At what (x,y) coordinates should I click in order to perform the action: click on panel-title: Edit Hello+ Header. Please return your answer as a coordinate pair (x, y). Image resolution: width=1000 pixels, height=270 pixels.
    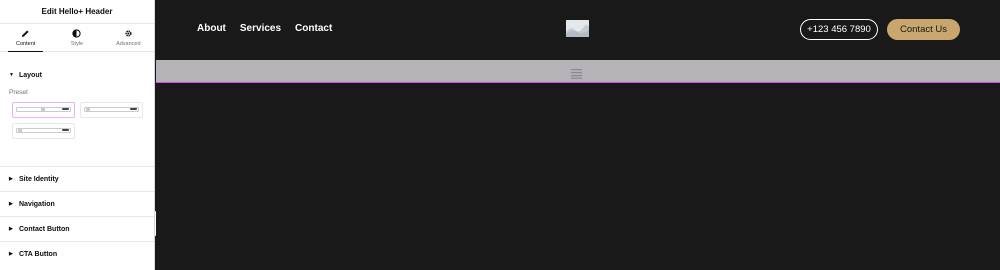
    Looking at the image, I should click on (77, 12).